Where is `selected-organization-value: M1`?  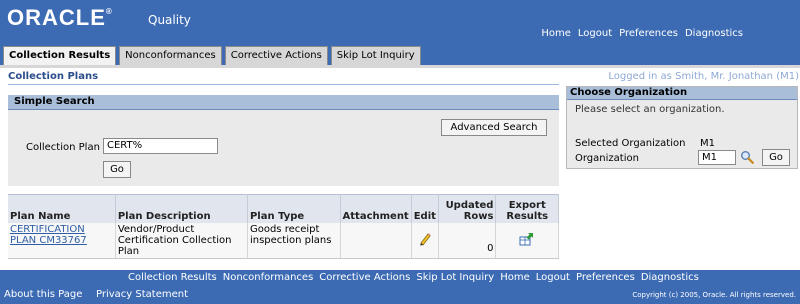
selected-organization-value: M1 is located at coordinates (707, 143).